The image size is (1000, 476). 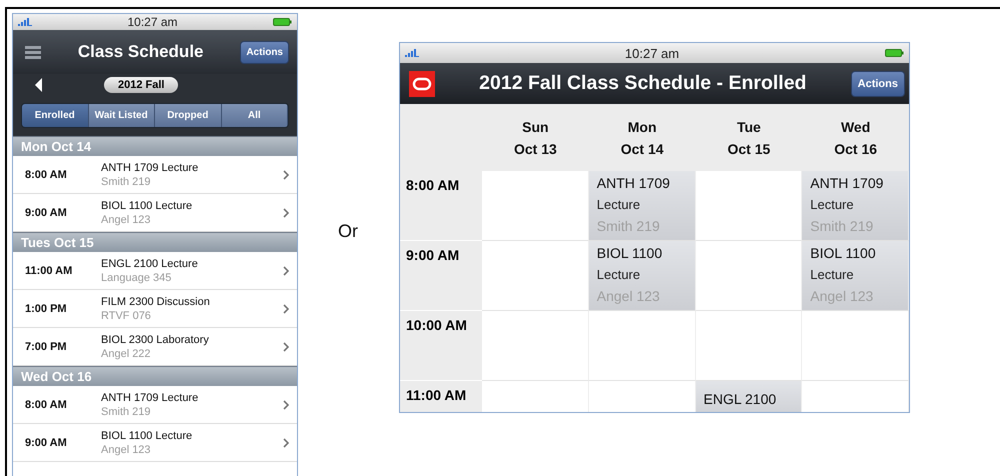 What do you see at coordinates (422, 83) in the screenshot?
I see `logo-icon` at bounding box center [422, 83].